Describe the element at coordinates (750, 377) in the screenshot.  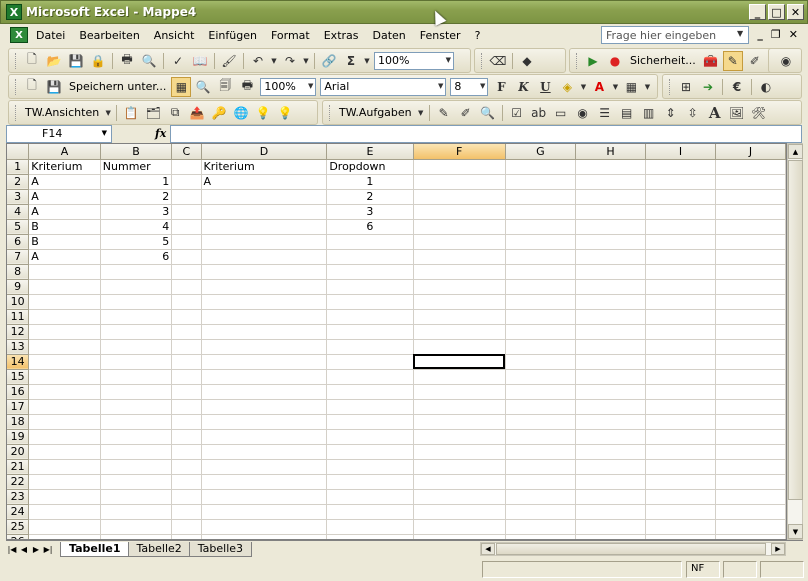
I see `cell-j15` at that location.